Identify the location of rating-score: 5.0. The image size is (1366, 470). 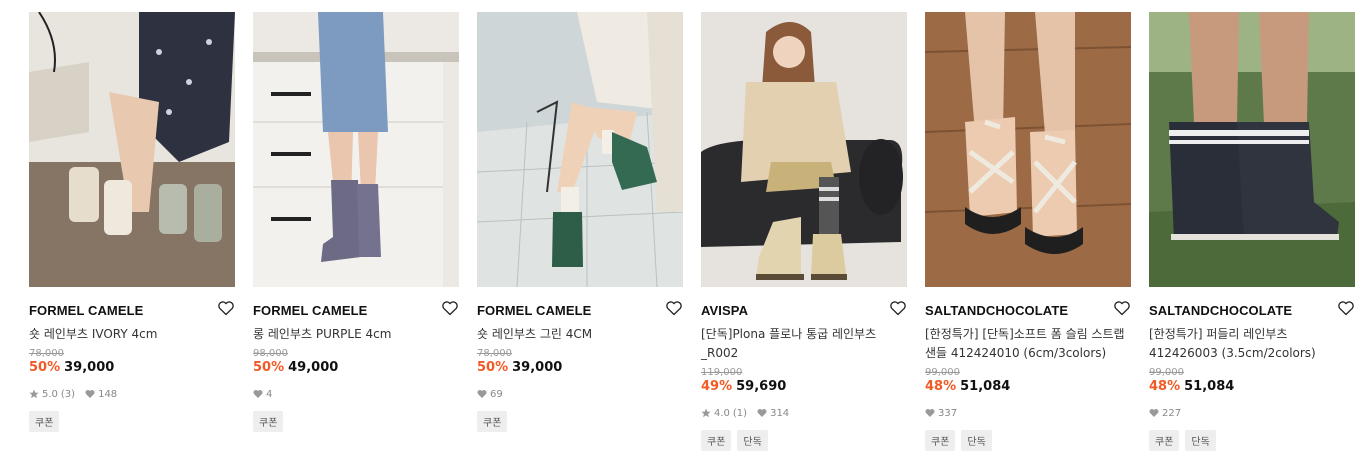
(50, 394).